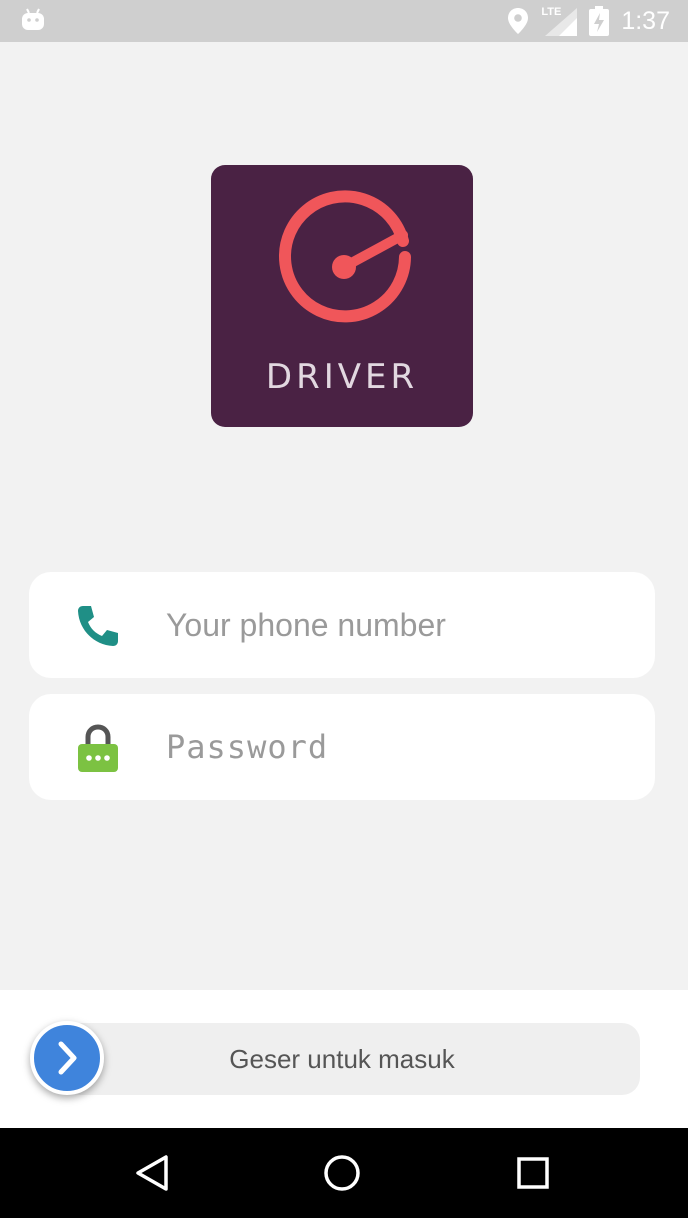 The height and width of the screenshot is (1218, 688). I want to click on phone-input, so click(396, 625).